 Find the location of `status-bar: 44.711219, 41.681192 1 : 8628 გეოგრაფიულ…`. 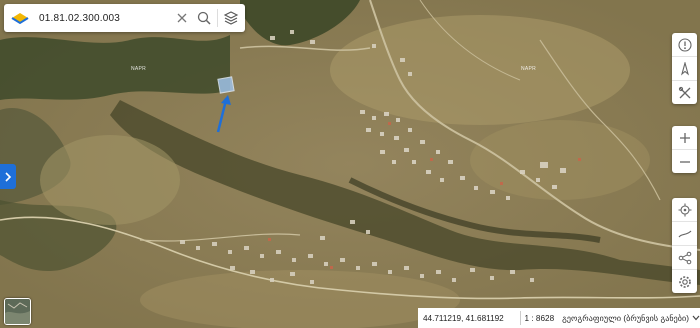

status-bar: 44.711219, 41.681192 1 : 8628 გეოგრაფიულ… is located at coordinates (559, 318).